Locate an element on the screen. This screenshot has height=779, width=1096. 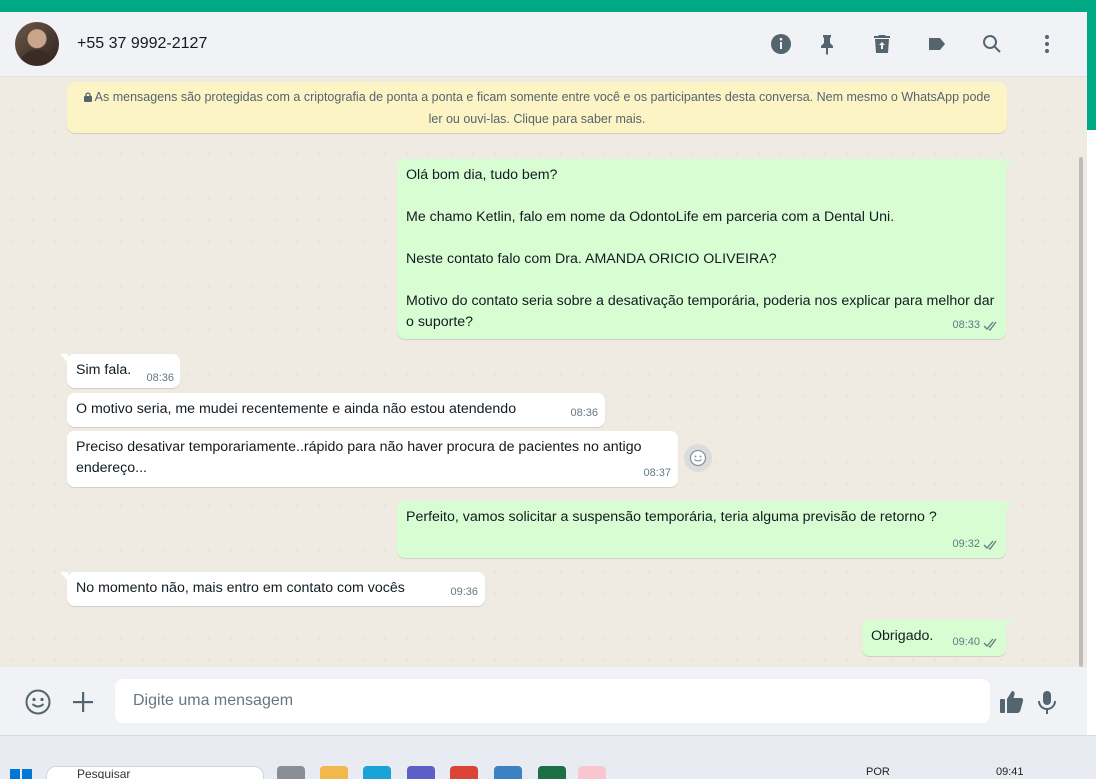
message-composer is located at coordinates (543, 701).